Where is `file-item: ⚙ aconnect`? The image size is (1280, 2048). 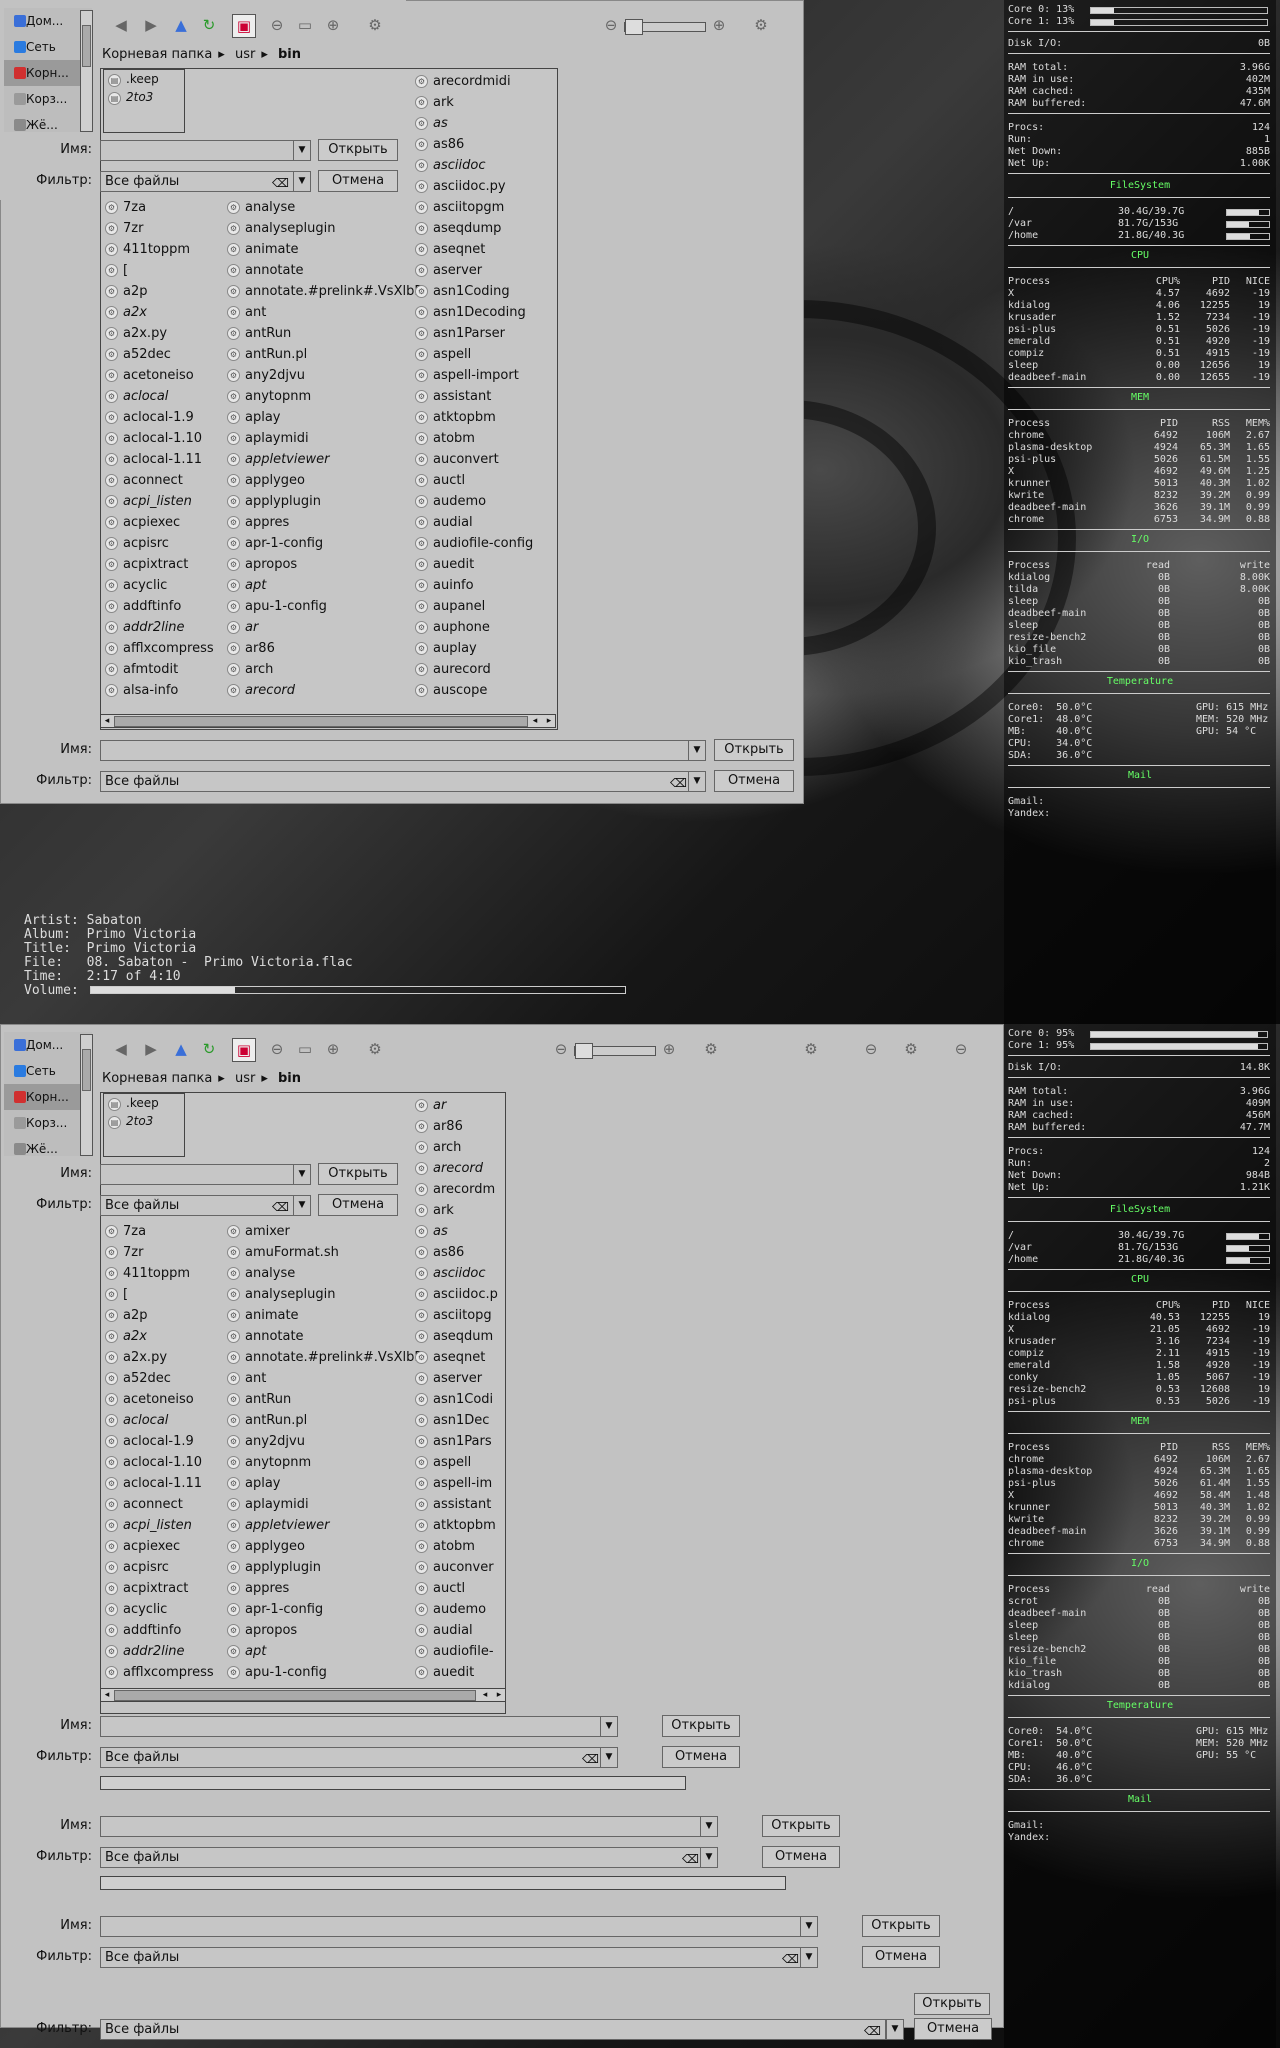 file-item: ⚙ aconnect is located at coordinates (162, 1504).